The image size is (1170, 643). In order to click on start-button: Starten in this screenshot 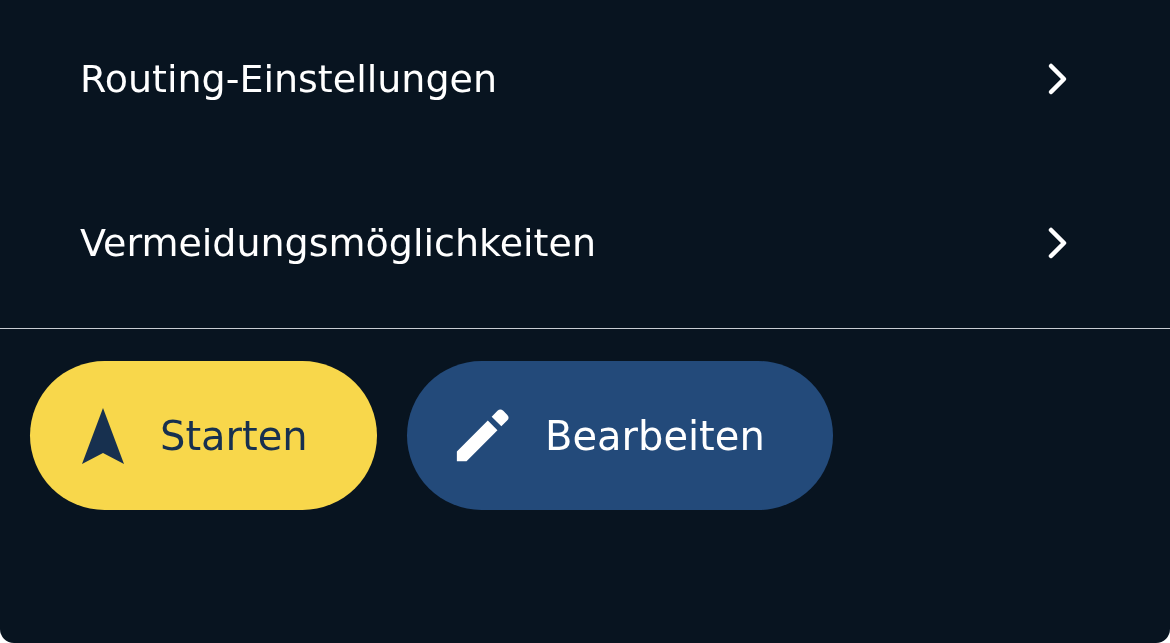, I will do `click(203, 435)`.